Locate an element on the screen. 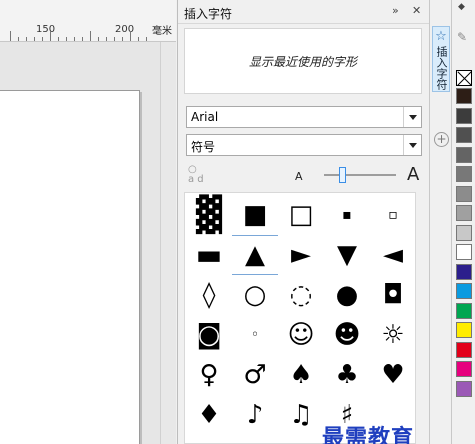  glyph-cell: ◙ is located at coordinates (209, 335).